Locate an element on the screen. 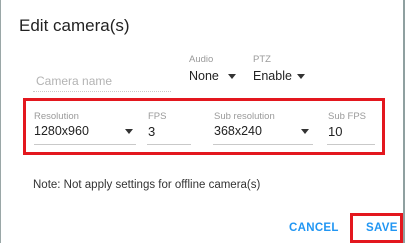 This screenshot has width=408, height=243. audio-select: Audio None is located at coordinates (215, 73).